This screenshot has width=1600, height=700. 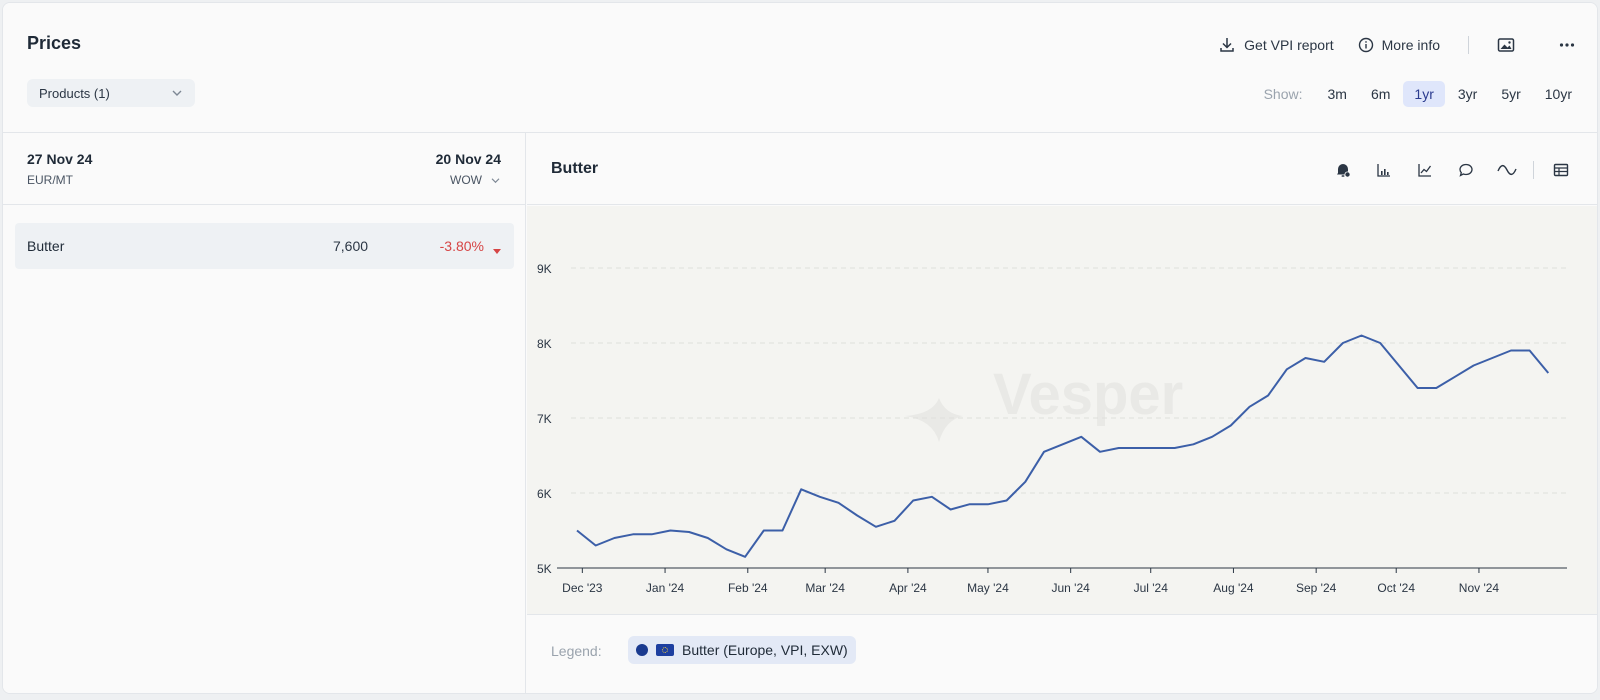 What do you see at coordinates (582, 588) in the screenshot?
I see `x-tick-label: Dec '23` at bounding box center [582, 588].